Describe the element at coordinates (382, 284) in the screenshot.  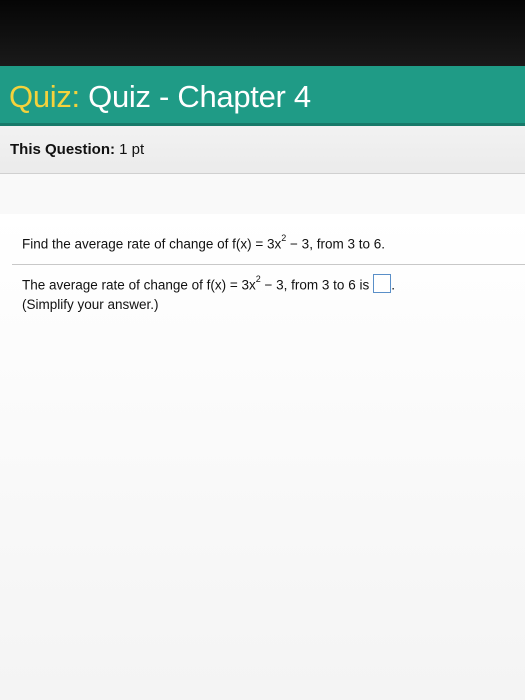
I see `answer-input` at that location.